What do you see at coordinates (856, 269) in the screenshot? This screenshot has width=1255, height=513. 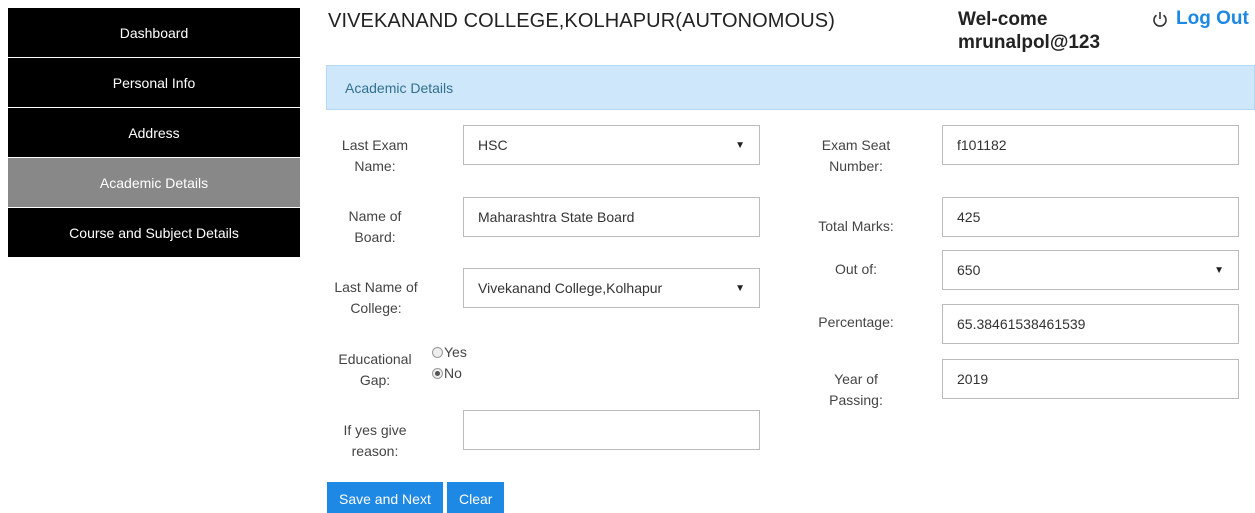 I see `out-of-label: Out of:` at bounding box center [856, 269].